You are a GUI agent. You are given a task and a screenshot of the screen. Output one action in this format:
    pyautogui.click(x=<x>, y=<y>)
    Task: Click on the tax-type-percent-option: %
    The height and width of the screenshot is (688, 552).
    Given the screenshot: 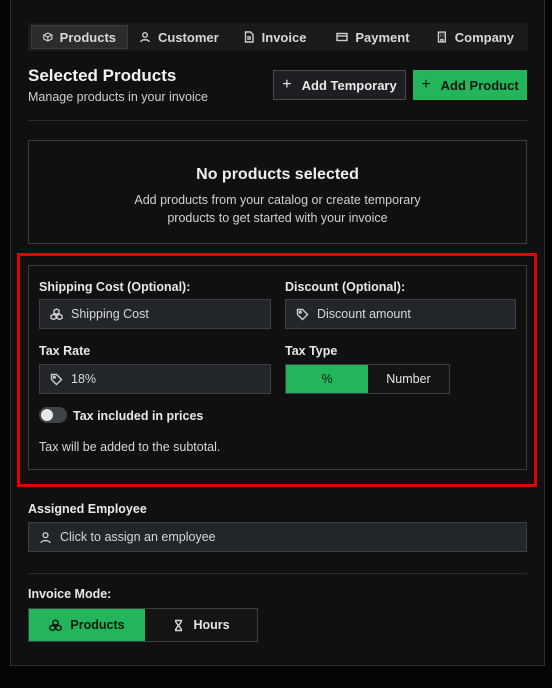 What is the action you would take?
    pyautogui.click(x=327, y=379)
    